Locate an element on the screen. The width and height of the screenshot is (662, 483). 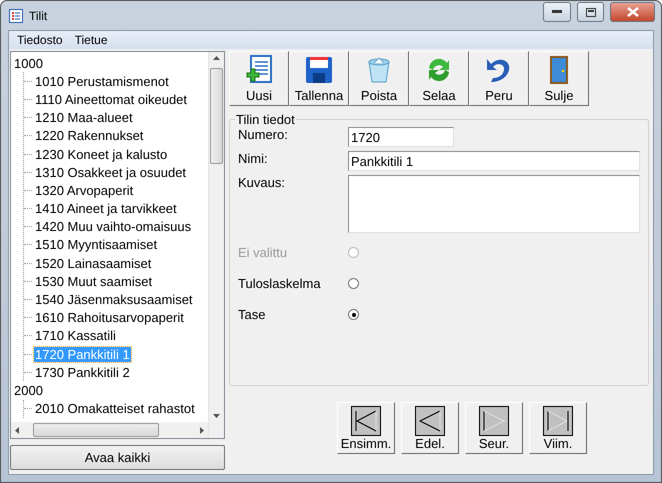
toolbar-button: Sulje is located at coordinates (559, 78).